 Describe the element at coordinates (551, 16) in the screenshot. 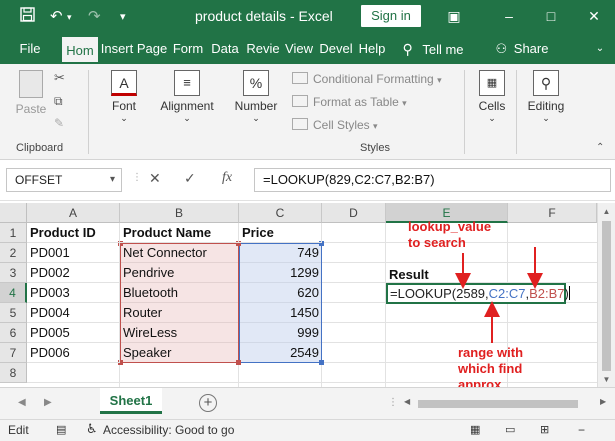

I see `maximize-button: □` at that location.